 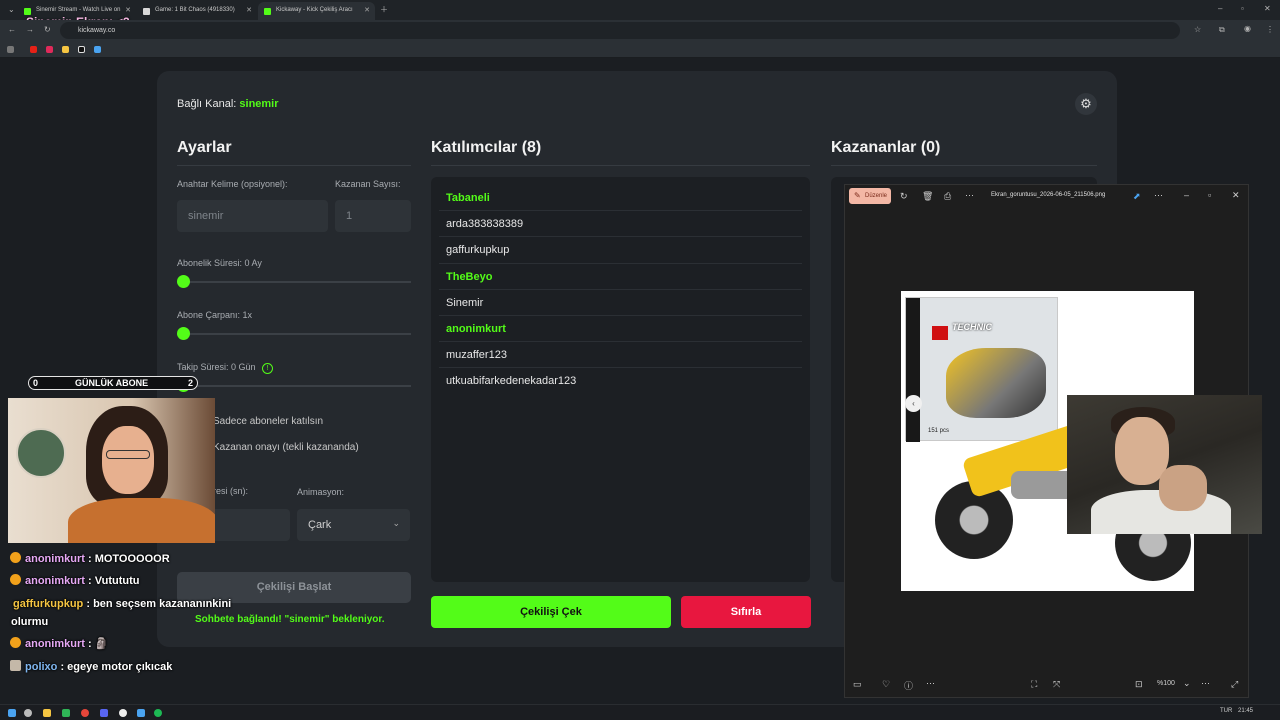 I want to click on reset-button: Sıfırla, so click(x=746, y=612).